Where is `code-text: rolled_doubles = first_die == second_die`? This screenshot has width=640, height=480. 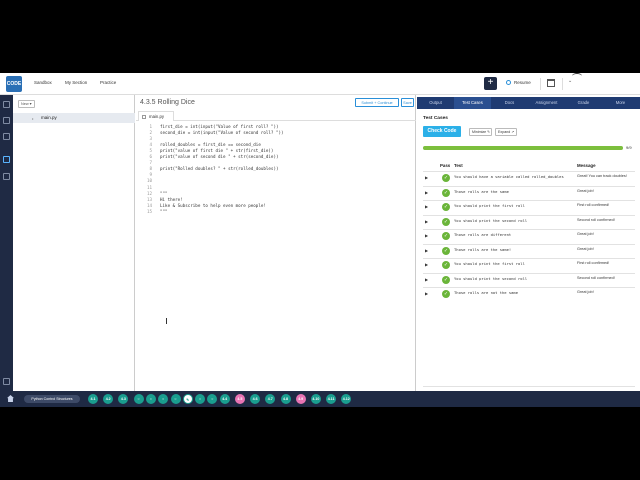 code-text: rolled_doubles = first_die == second_die is located at coordinates (210, 145).